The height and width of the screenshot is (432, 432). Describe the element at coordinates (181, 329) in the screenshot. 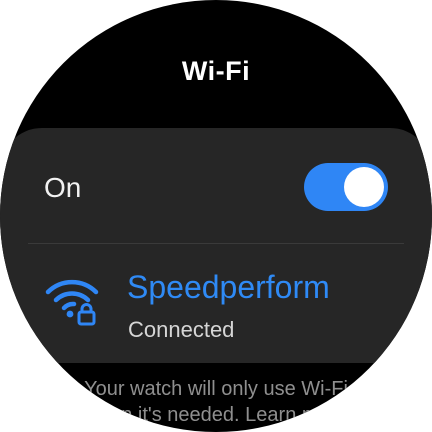

I see `network-status: Connected` at that location.